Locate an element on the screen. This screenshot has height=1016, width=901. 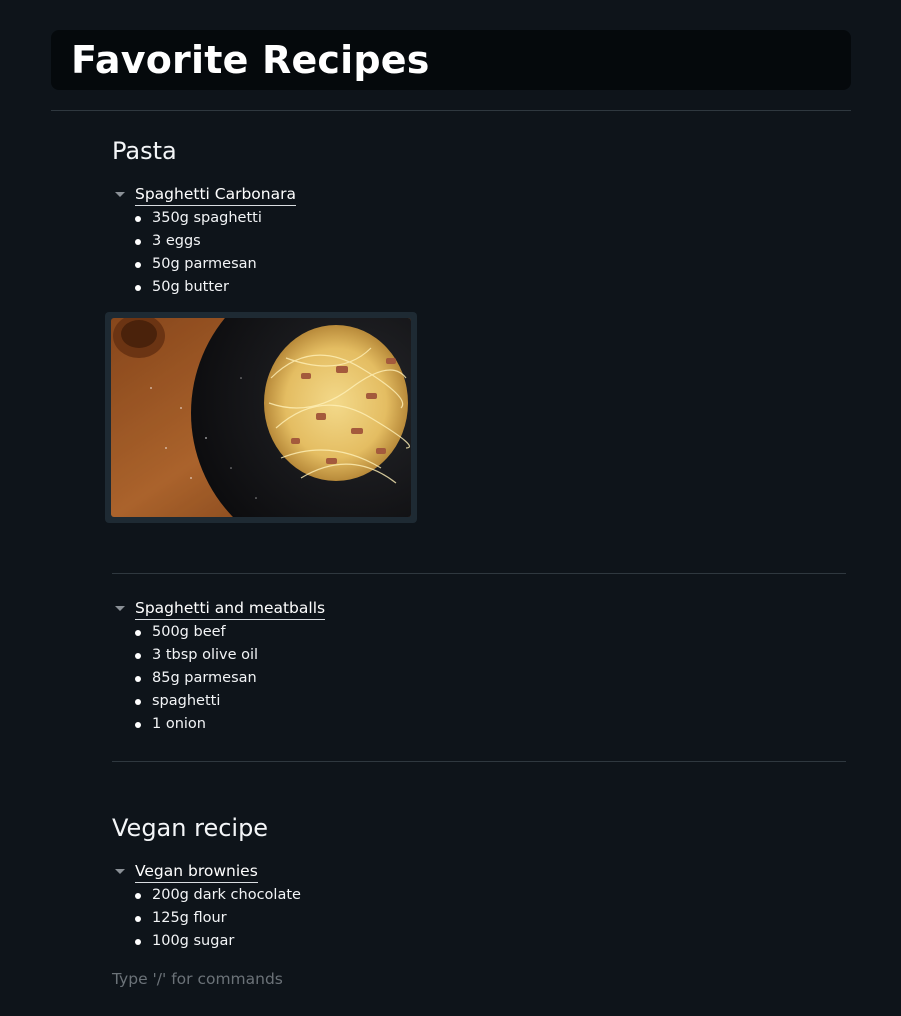
list-item: 3 eggs is located at coordinates (323, 241).